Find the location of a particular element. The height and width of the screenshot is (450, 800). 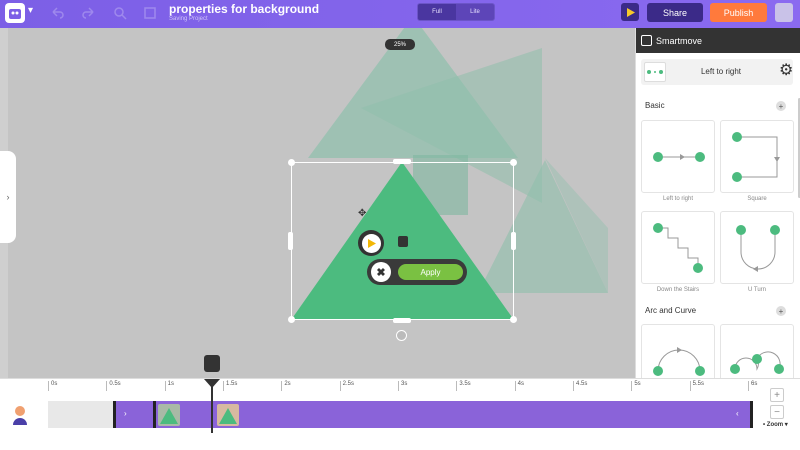

resize-handle-left is located at coordinates (290, 241).